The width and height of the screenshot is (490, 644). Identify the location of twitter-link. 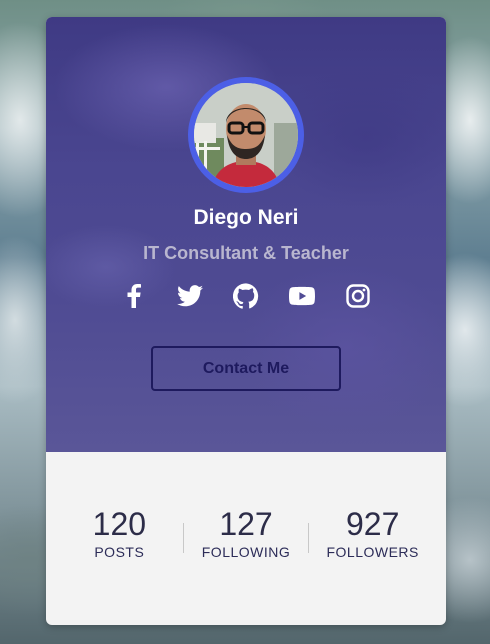
(190, 296).